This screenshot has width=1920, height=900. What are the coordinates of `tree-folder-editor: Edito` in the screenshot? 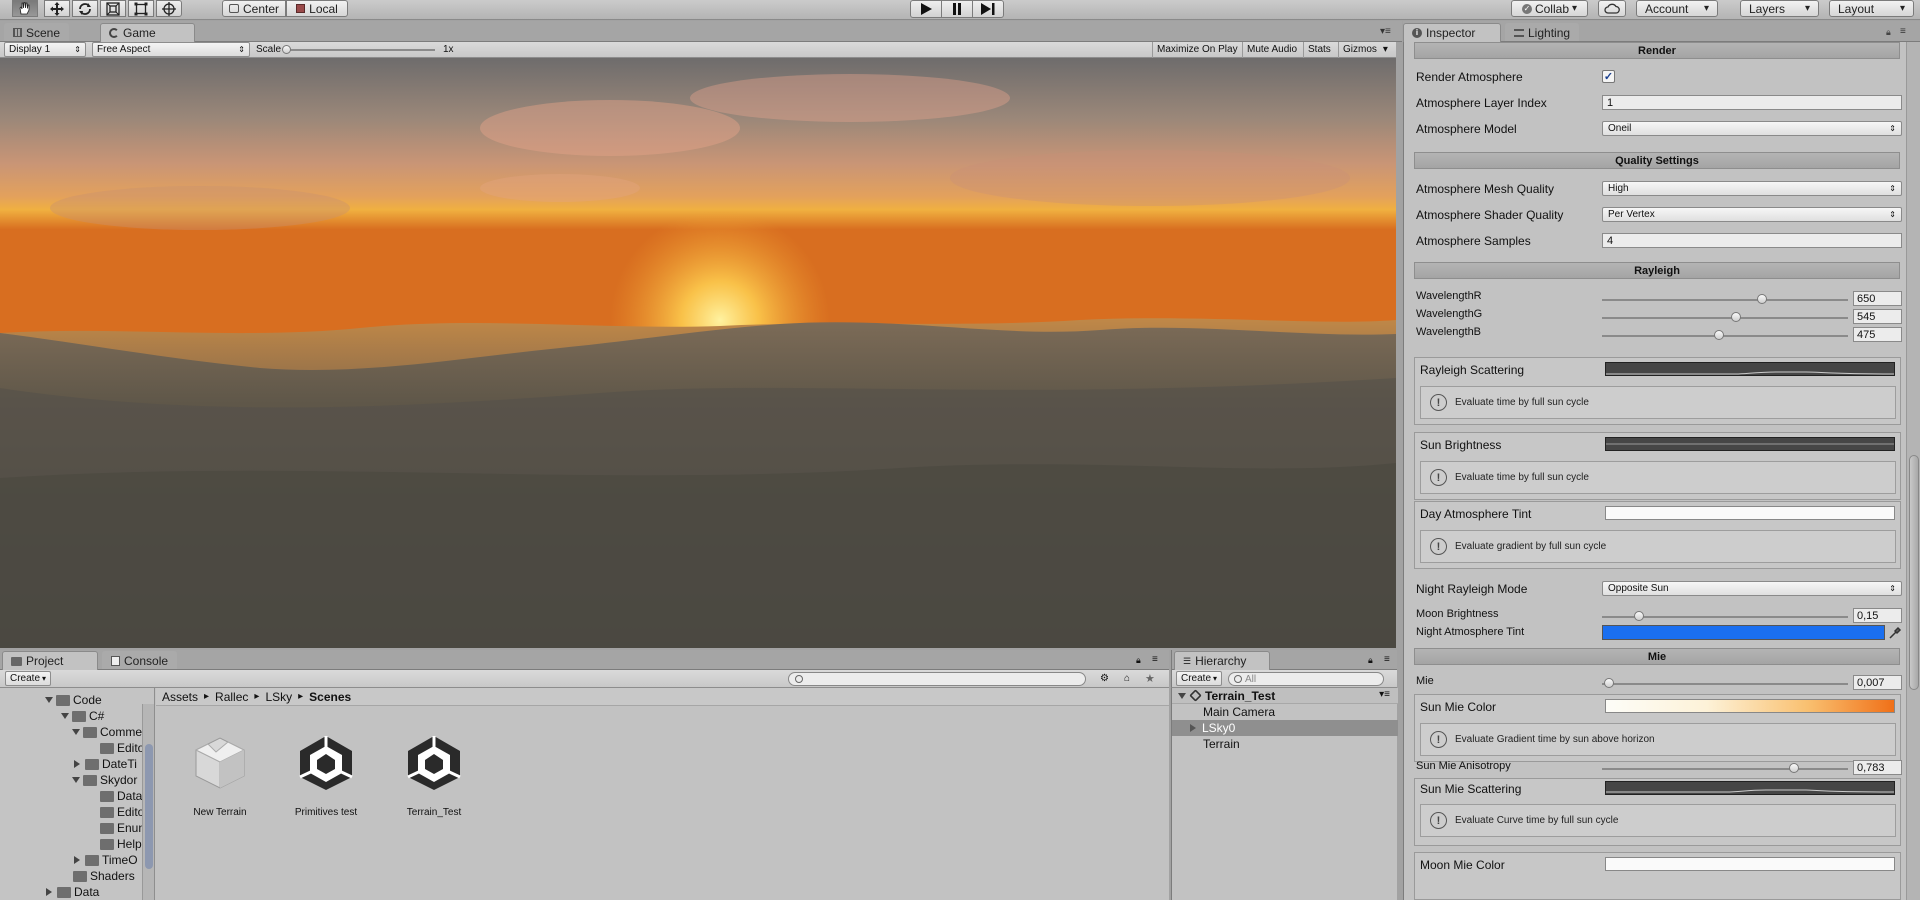 It's located at (122, 748).